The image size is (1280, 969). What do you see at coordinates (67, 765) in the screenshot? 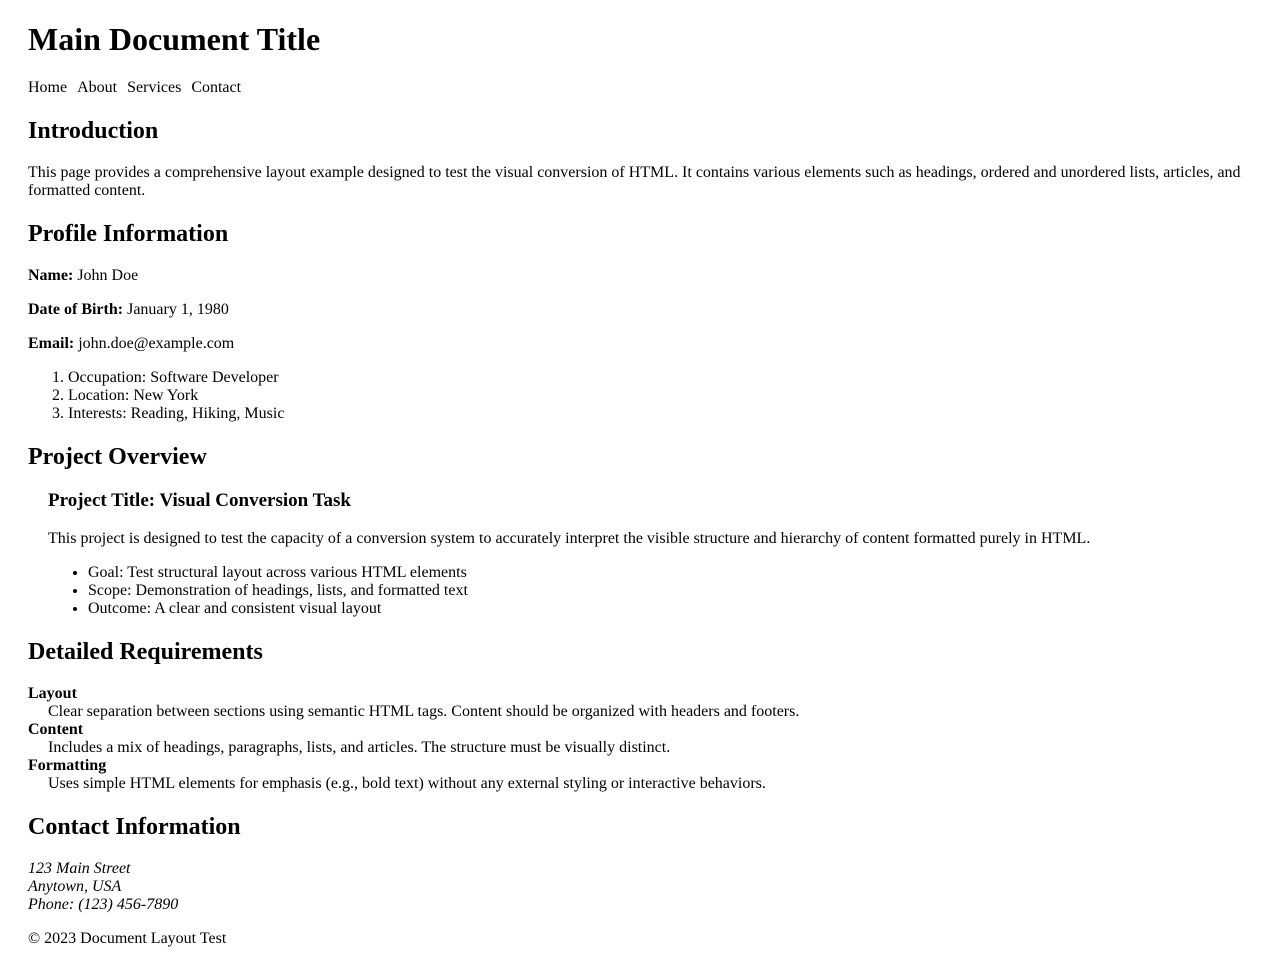
I see `requirement-term: Formatting` at bounding box center [67, 765].